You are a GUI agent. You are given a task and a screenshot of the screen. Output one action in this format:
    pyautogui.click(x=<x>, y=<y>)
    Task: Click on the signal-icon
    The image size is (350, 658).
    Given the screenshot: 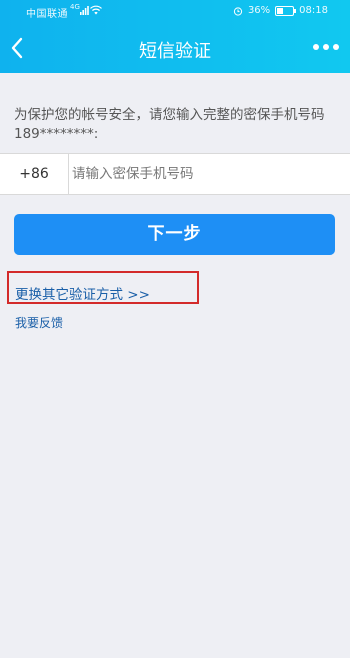 What is the action you would take?
    pyautogui.click(x=84, y=10)
    